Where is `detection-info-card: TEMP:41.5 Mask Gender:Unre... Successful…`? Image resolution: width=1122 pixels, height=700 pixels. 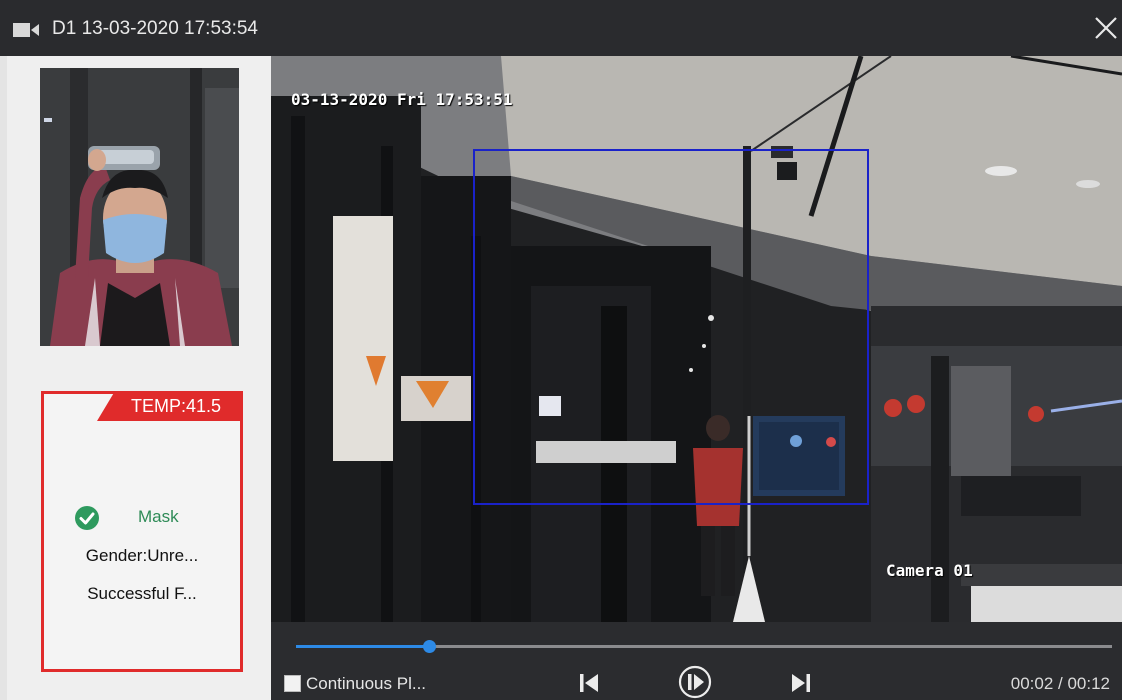
detection-info-card: TEMP:41.5 Mask Gender:Unre... Successful… is located at coordinates (142, 531).